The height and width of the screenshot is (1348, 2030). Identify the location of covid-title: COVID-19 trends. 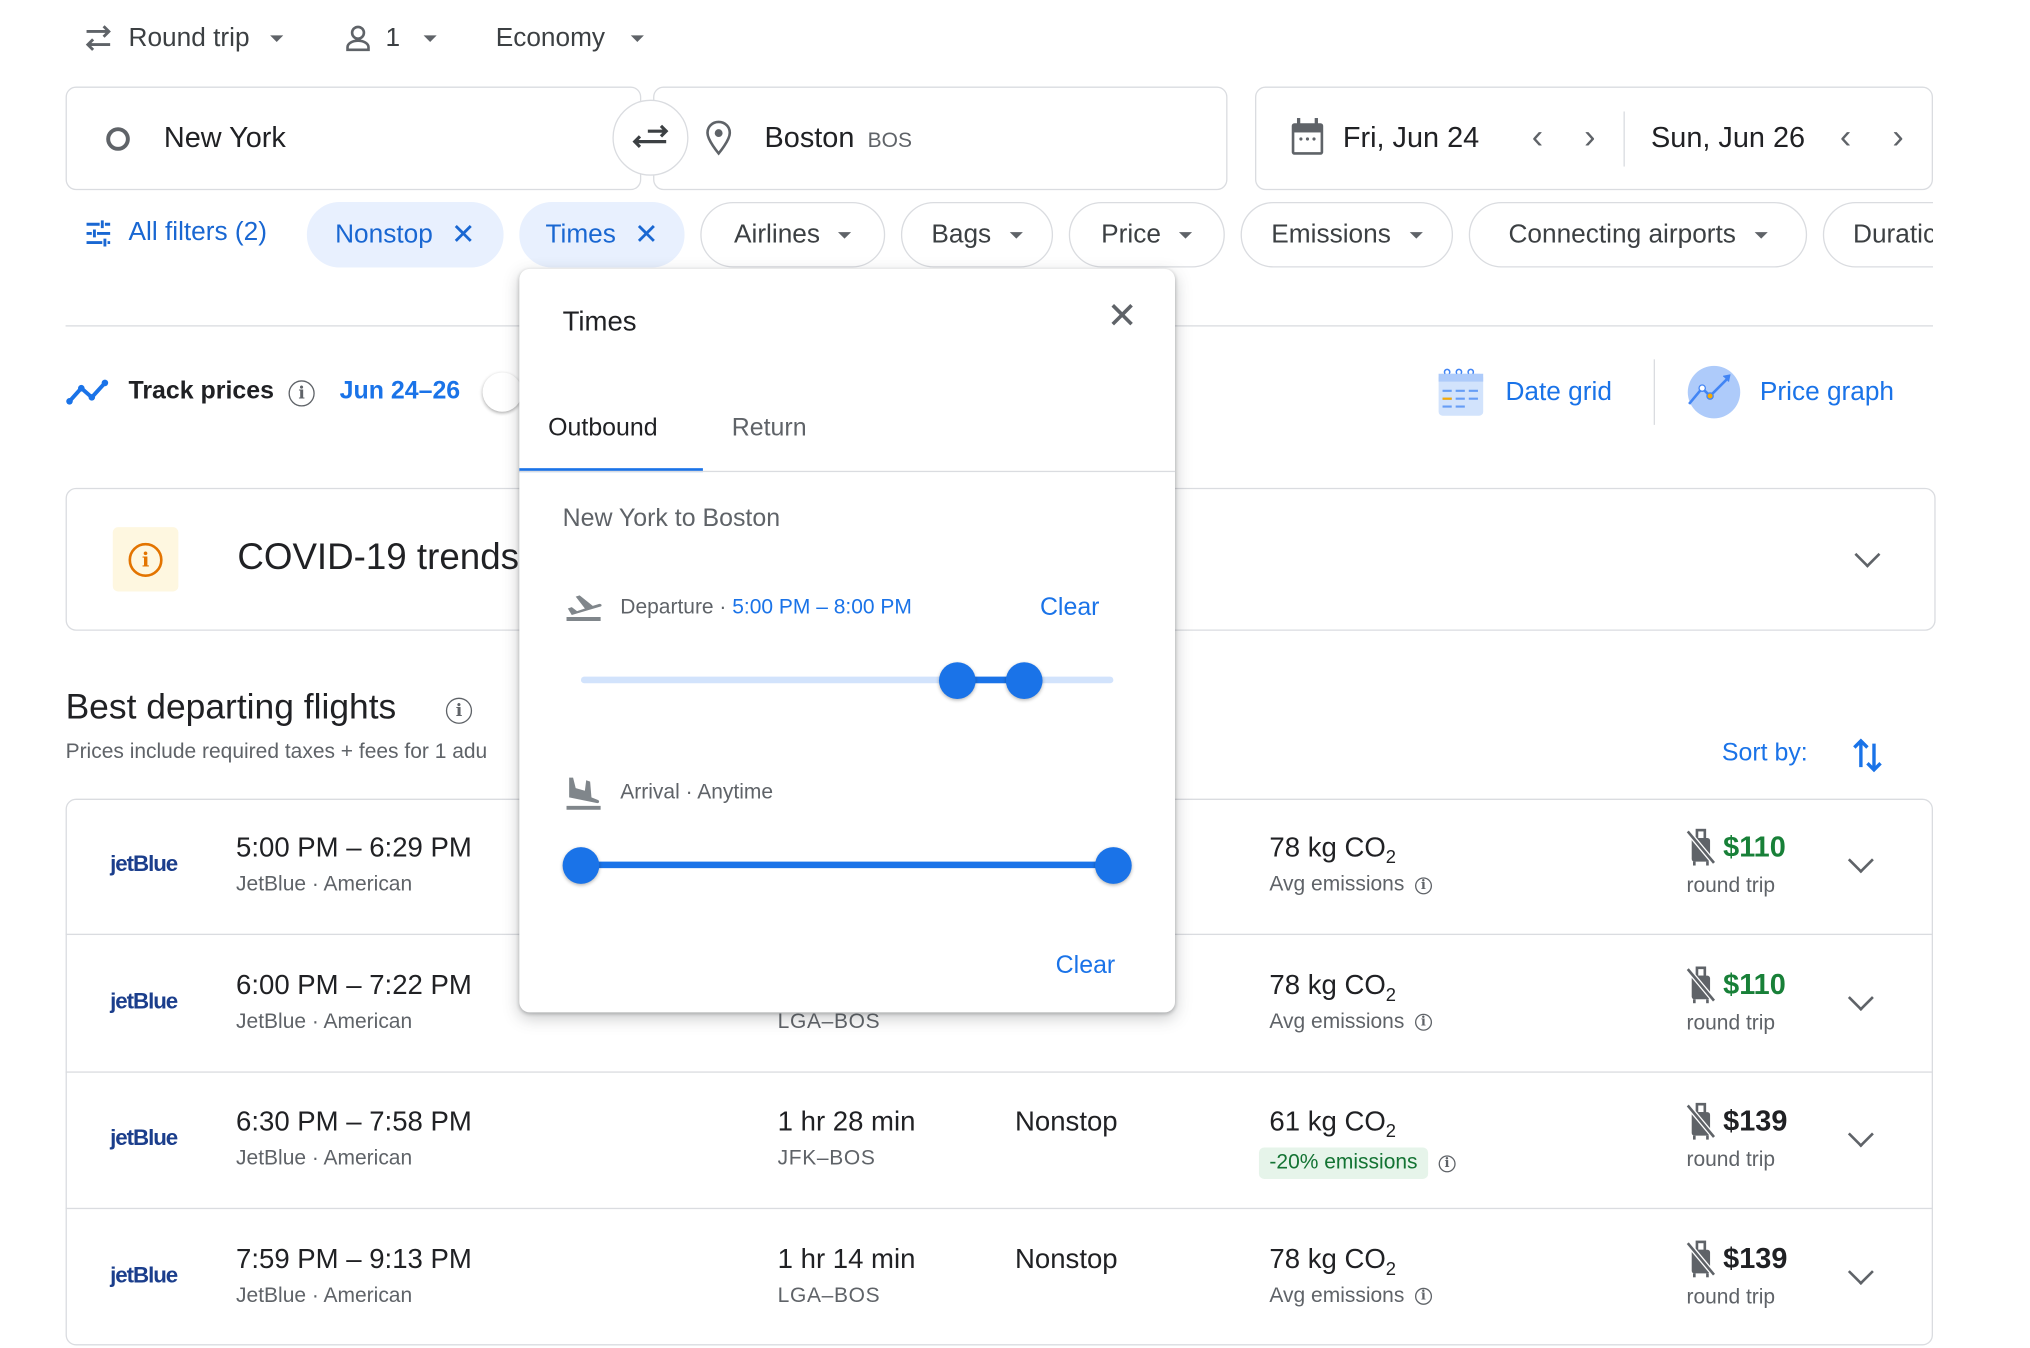
(378, 557).